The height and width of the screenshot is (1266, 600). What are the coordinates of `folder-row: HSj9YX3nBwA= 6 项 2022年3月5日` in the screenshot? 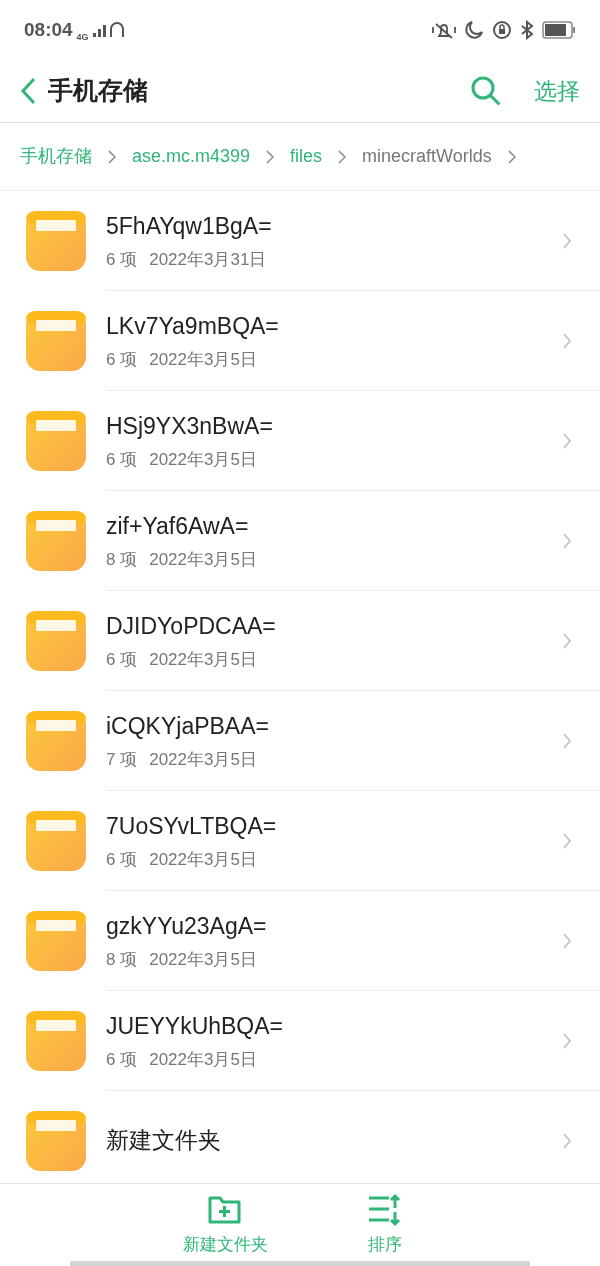 It's located at (300, 441).